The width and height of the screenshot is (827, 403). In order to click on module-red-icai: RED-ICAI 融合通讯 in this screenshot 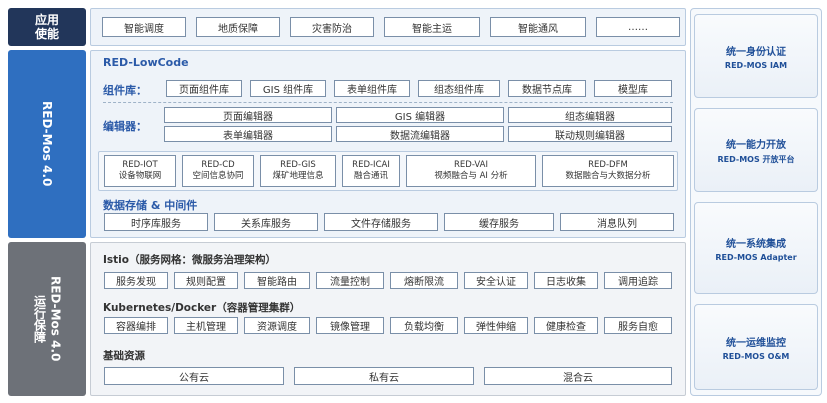, I will do `click(371, 171)`.